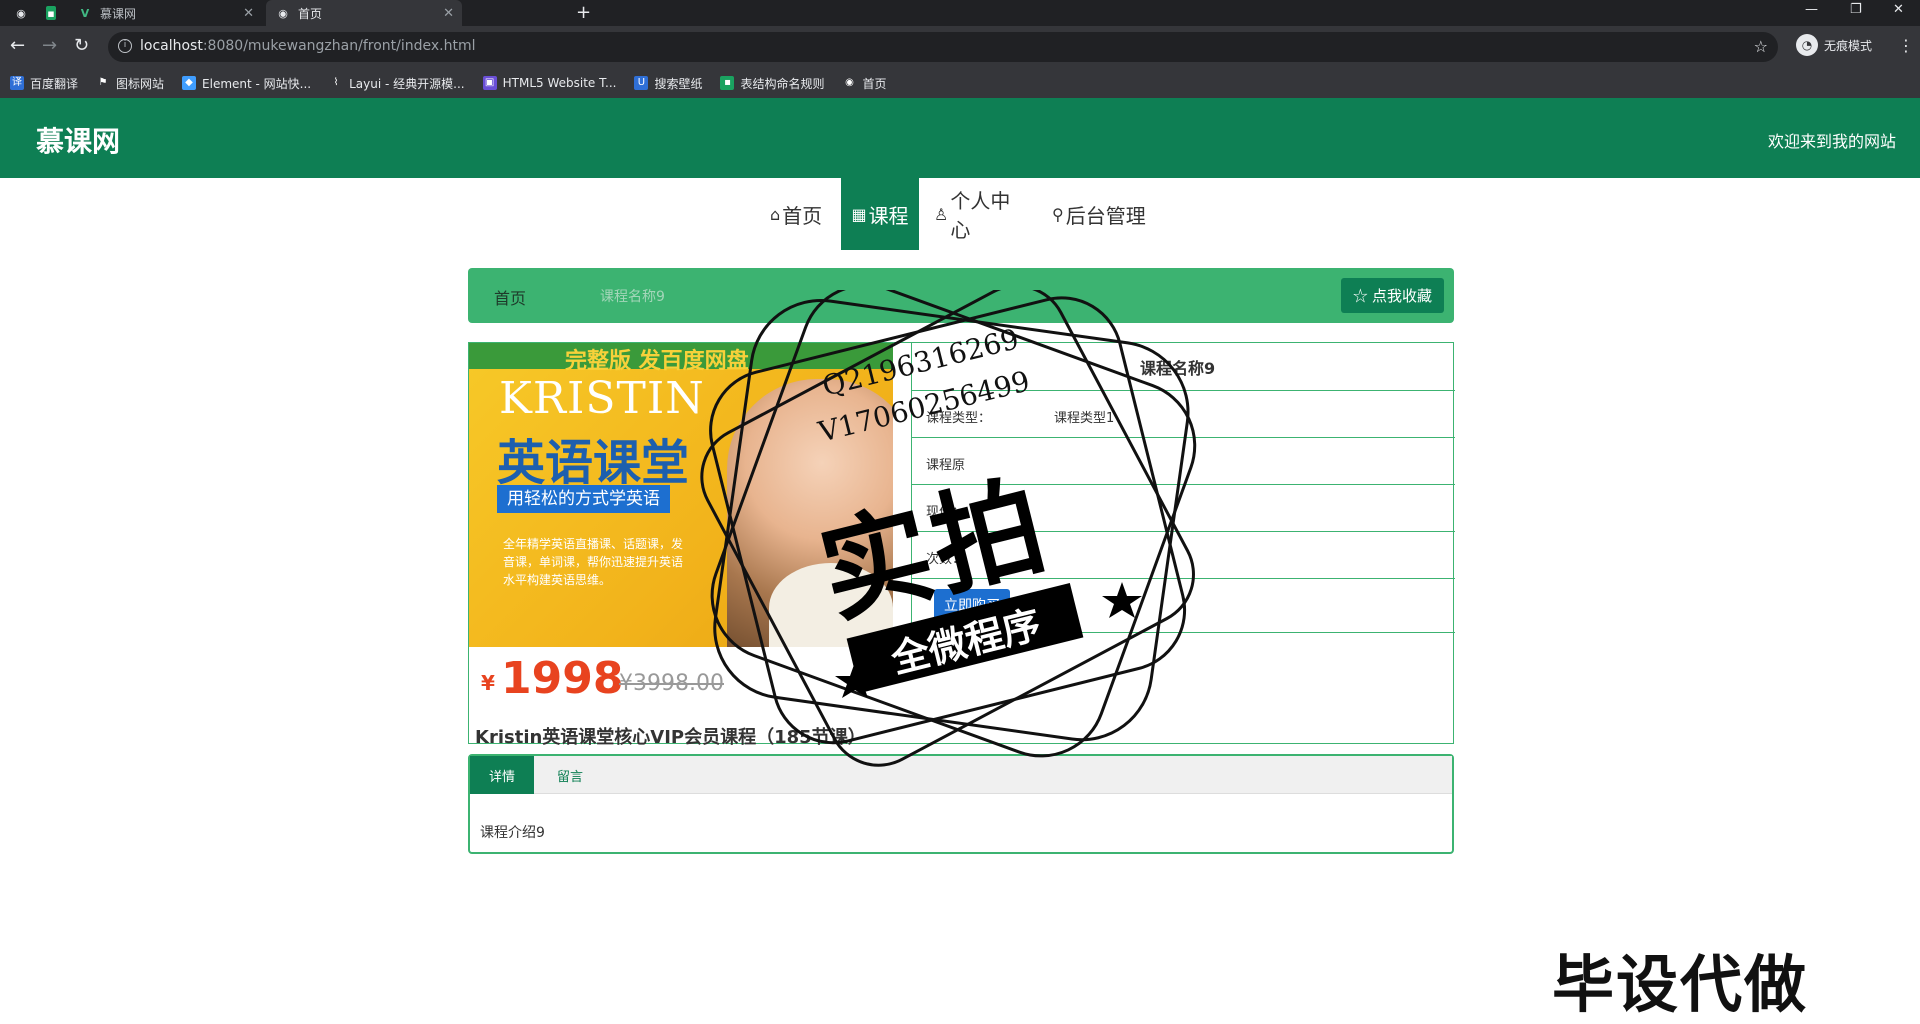  I want to click on bookmark-item: ◉ 首页, so click(864, 83).